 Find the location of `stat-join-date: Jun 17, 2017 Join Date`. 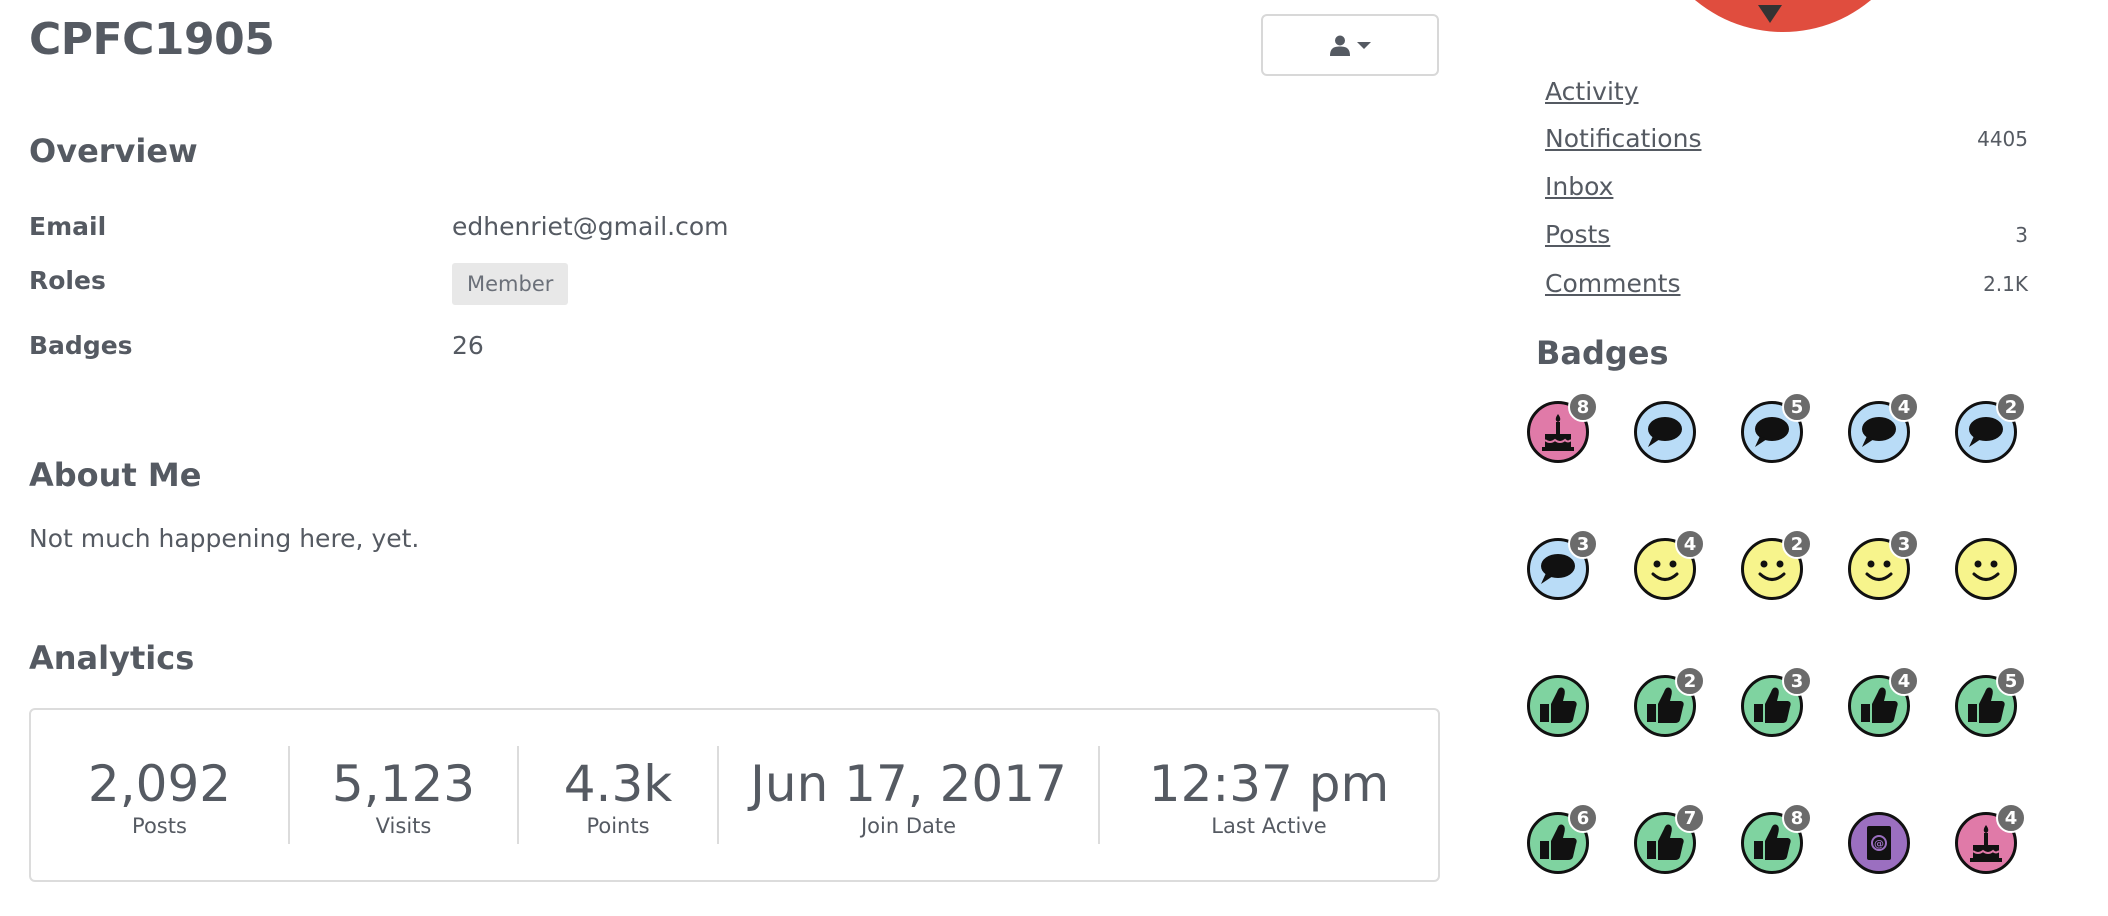

stat-join-date: Jun 17, 2017 Join Date is located at coordinates (908, 795).